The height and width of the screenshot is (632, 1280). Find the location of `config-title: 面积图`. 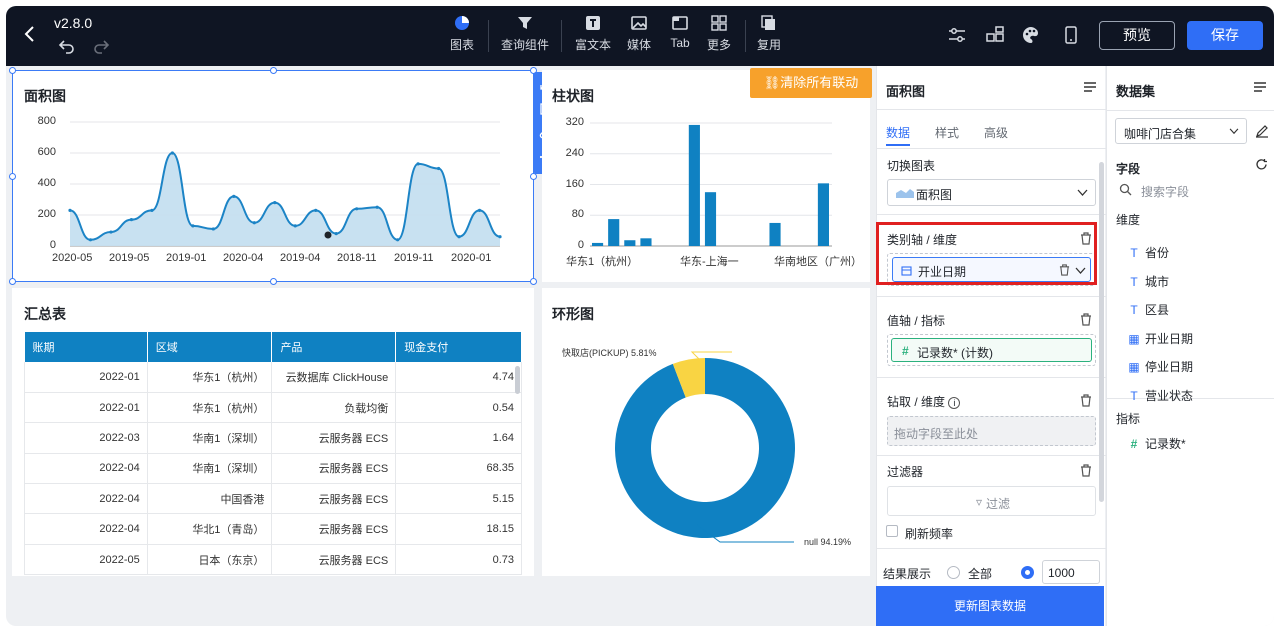

config-title: 面积图 is located at coordinates (906, 91).